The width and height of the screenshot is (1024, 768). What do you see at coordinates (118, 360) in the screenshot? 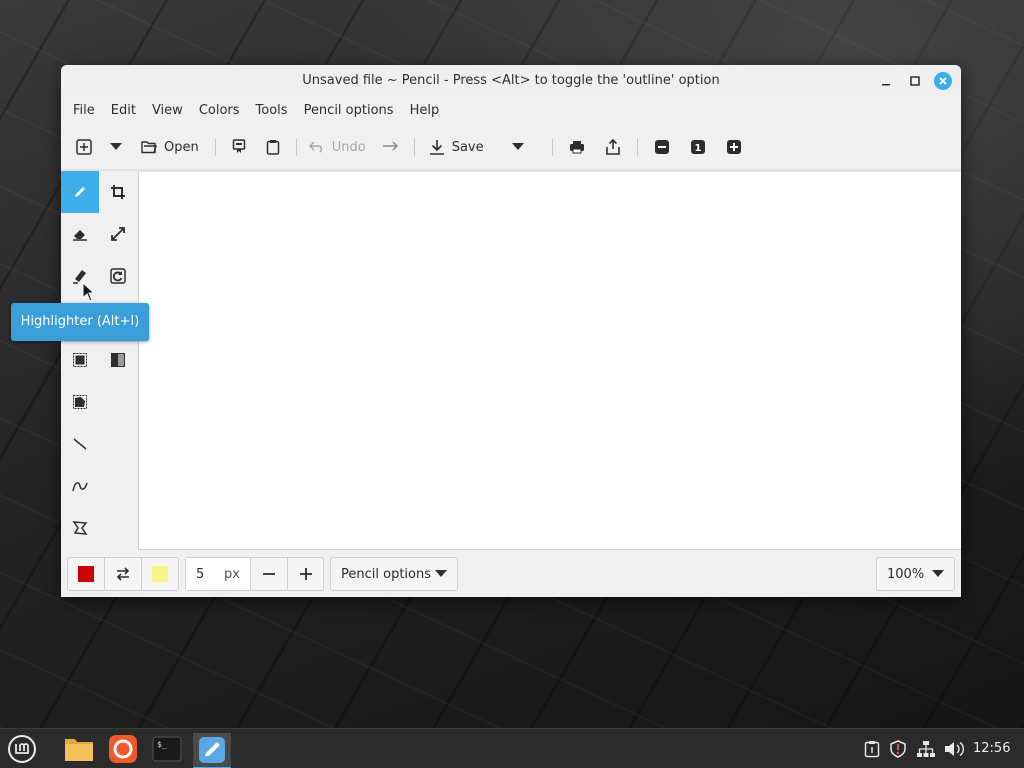
I see `tool-filters` at bounding box center [118, 360].